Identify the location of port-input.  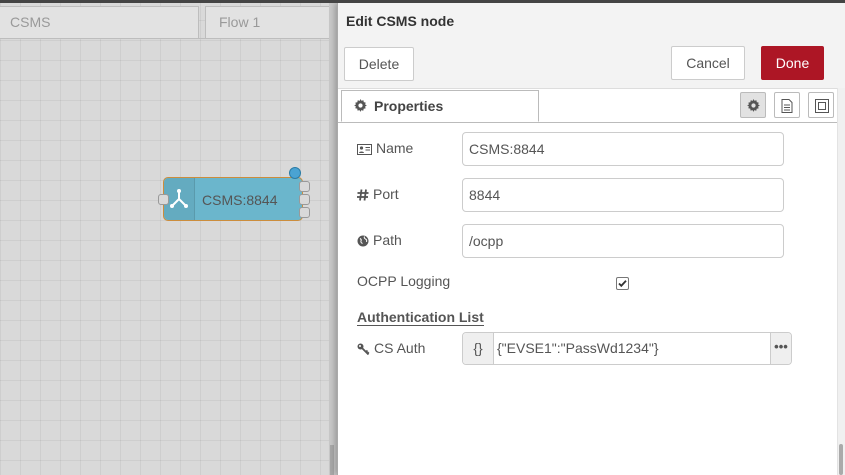
(623, 195).